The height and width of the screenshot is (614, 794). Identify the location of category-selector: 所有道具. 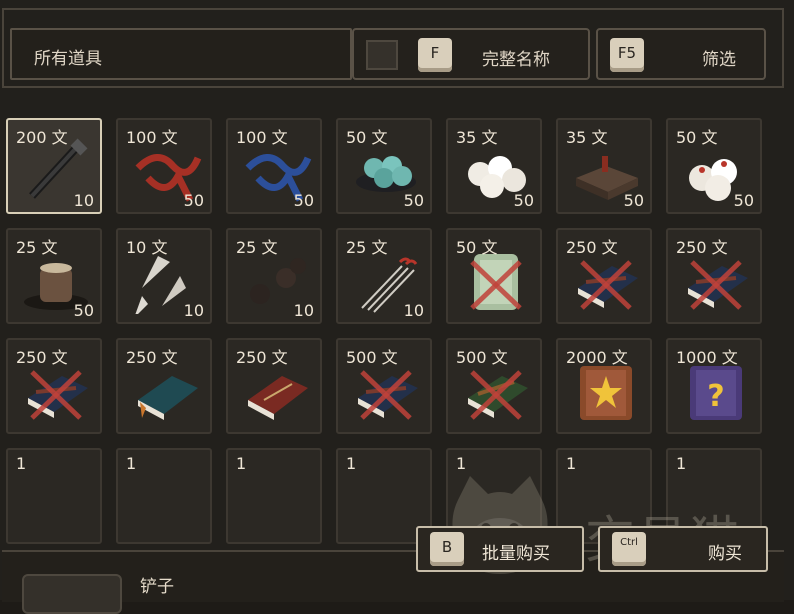
(181, 54).